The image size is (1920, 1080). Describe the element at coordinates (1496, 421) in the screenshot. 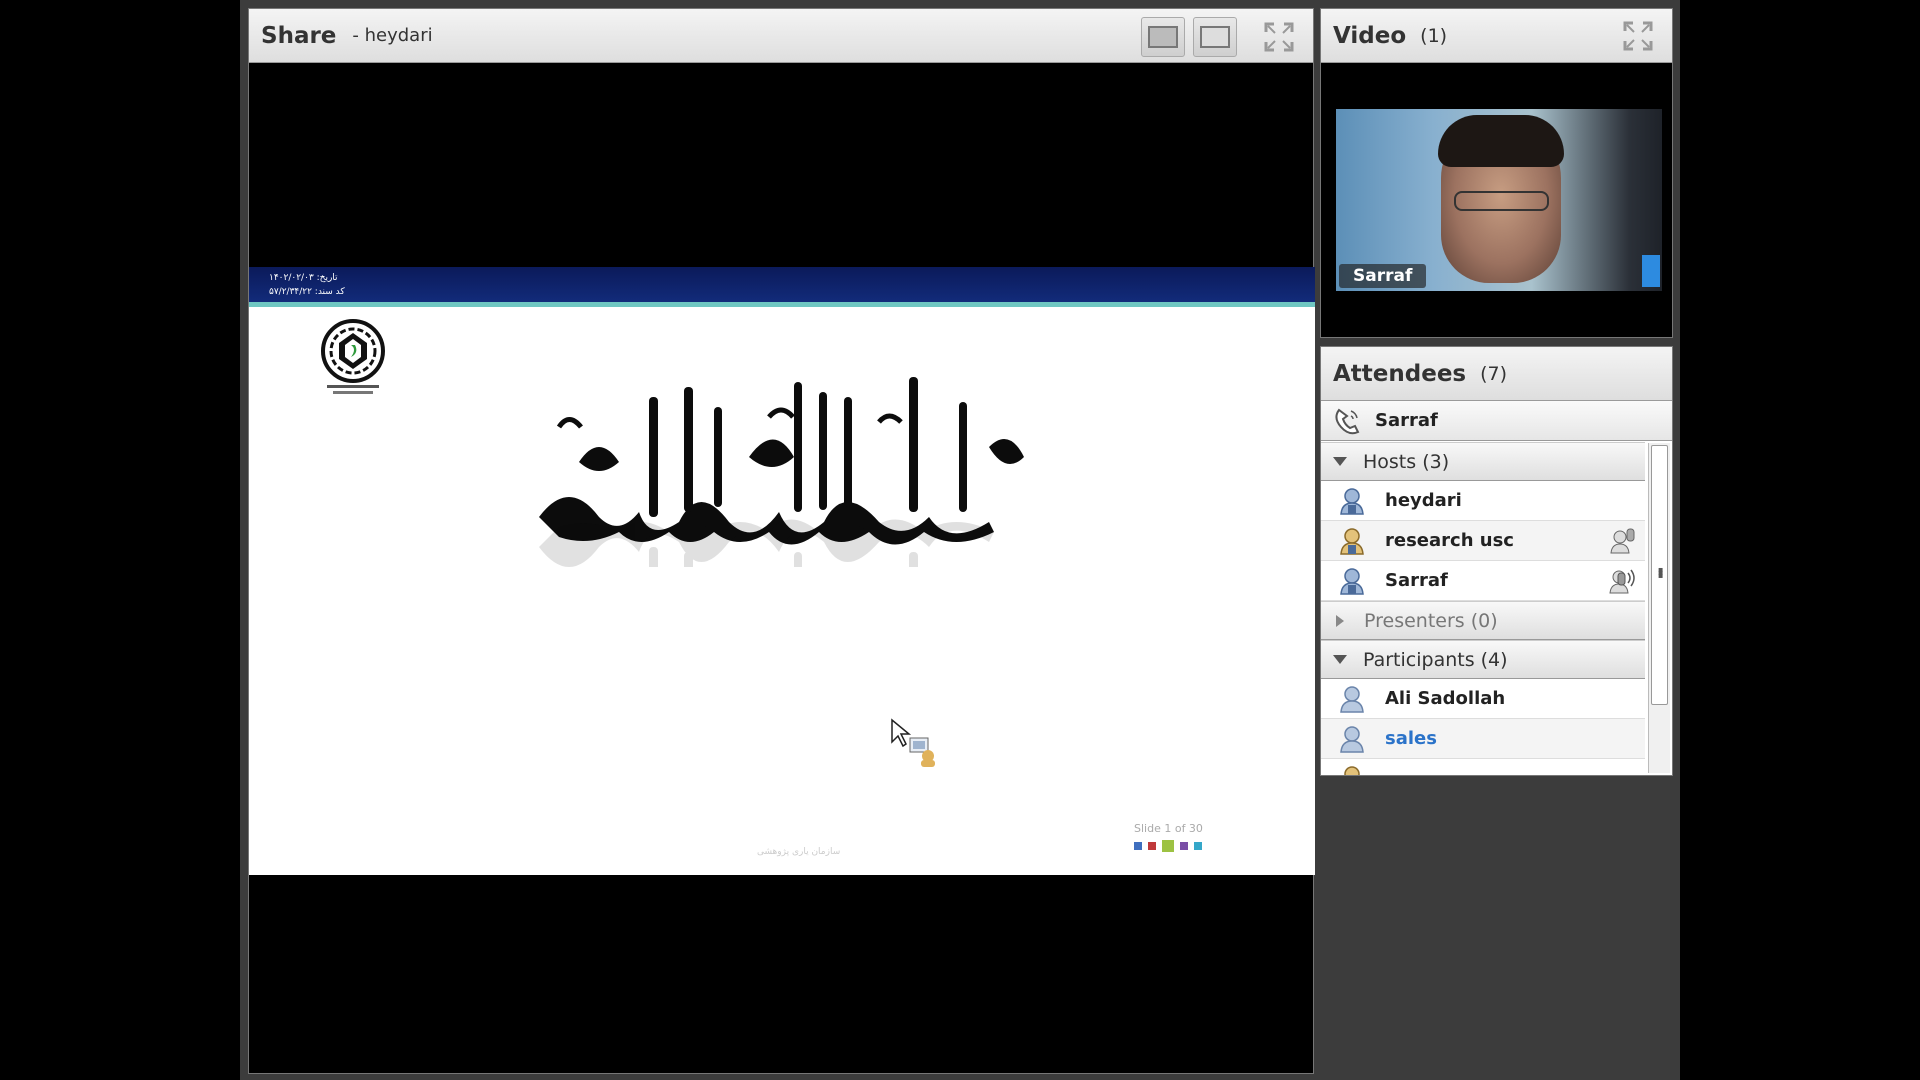

I see `my-status-row: Sarraf` at that location.